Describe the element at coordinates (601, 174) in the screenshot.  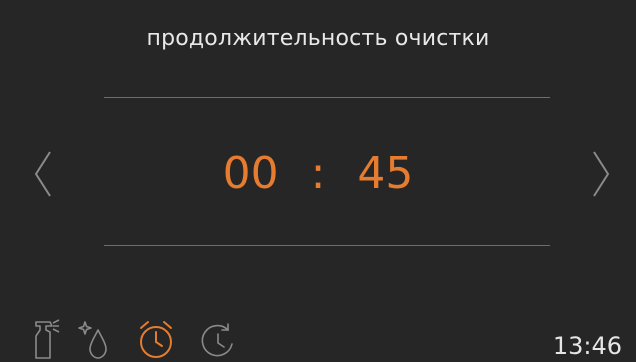
I see `chevron-right-icon` at that location.